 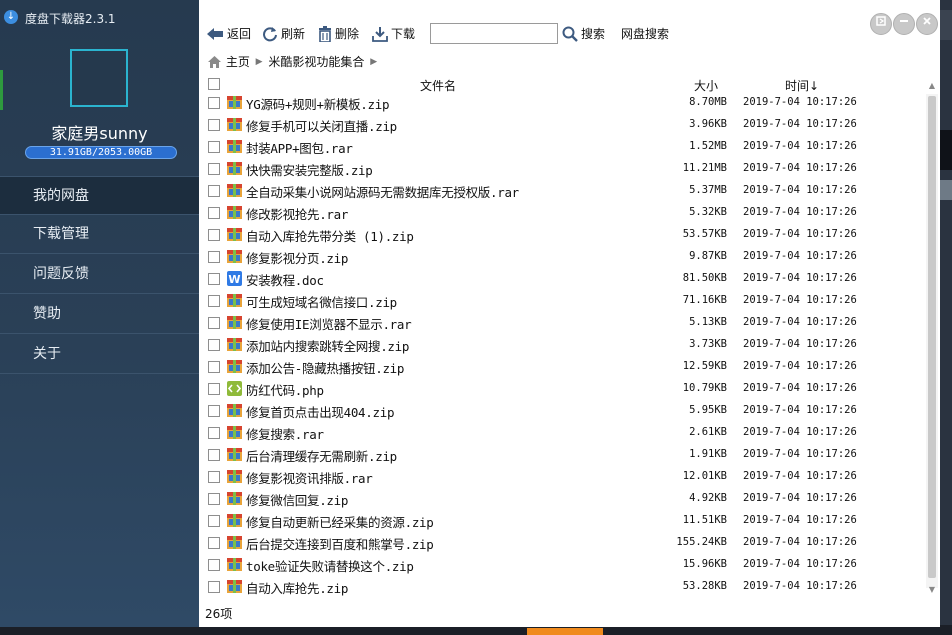 What do you see at coordinates (101, 152) in the screenshot?
I see `storage-quota-bar: 31.91GB/2053.00GB` at bounding box center [101, 152].